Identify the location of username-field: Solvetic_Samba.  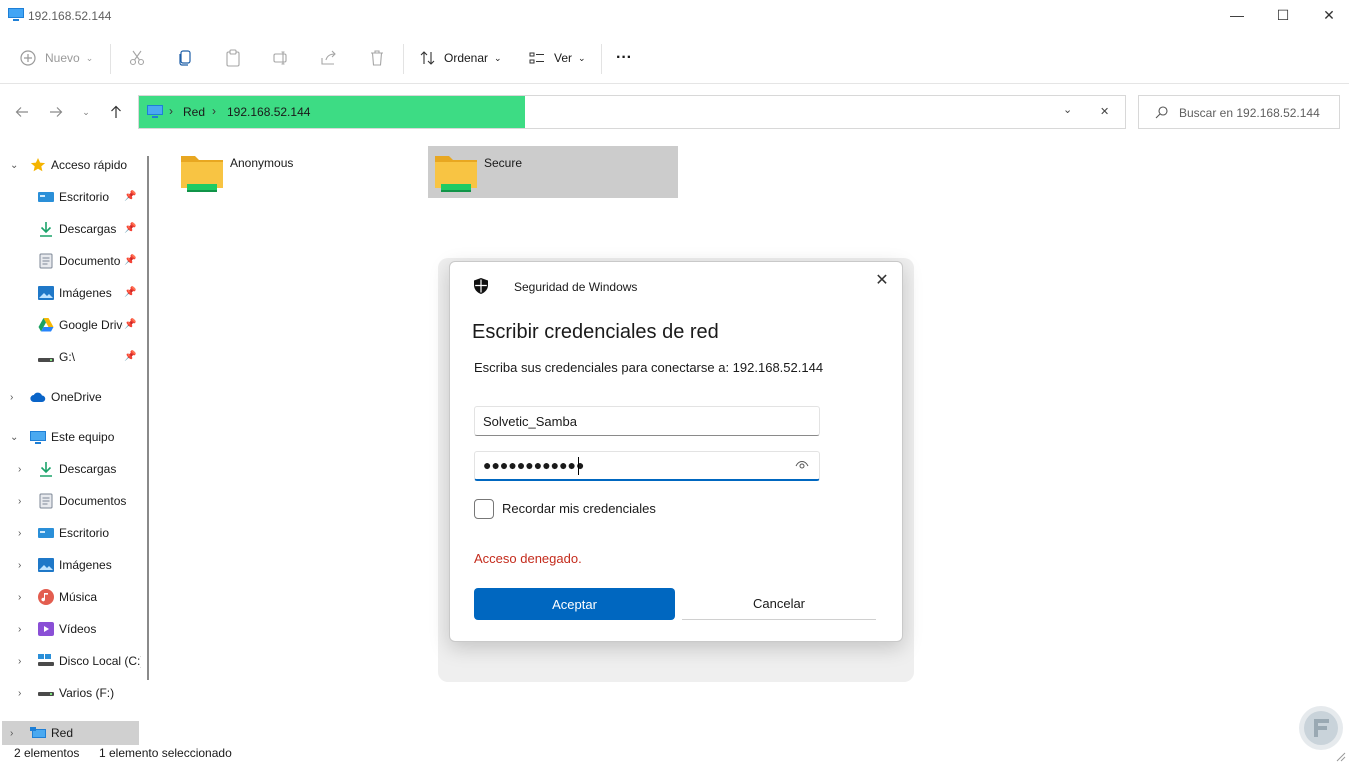
(647, 421).